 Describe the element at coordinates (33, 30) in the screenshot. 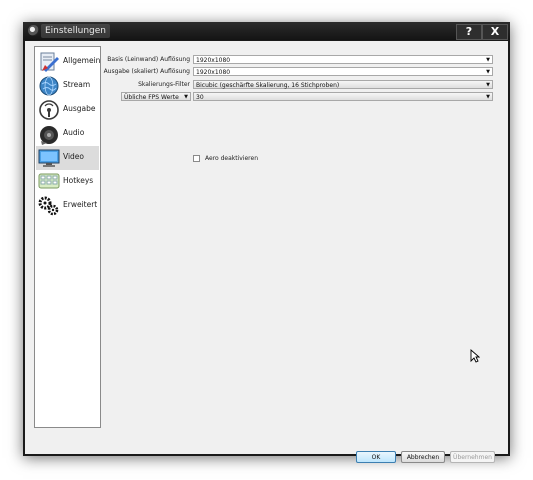

I see `obs-app-icon` at that location.